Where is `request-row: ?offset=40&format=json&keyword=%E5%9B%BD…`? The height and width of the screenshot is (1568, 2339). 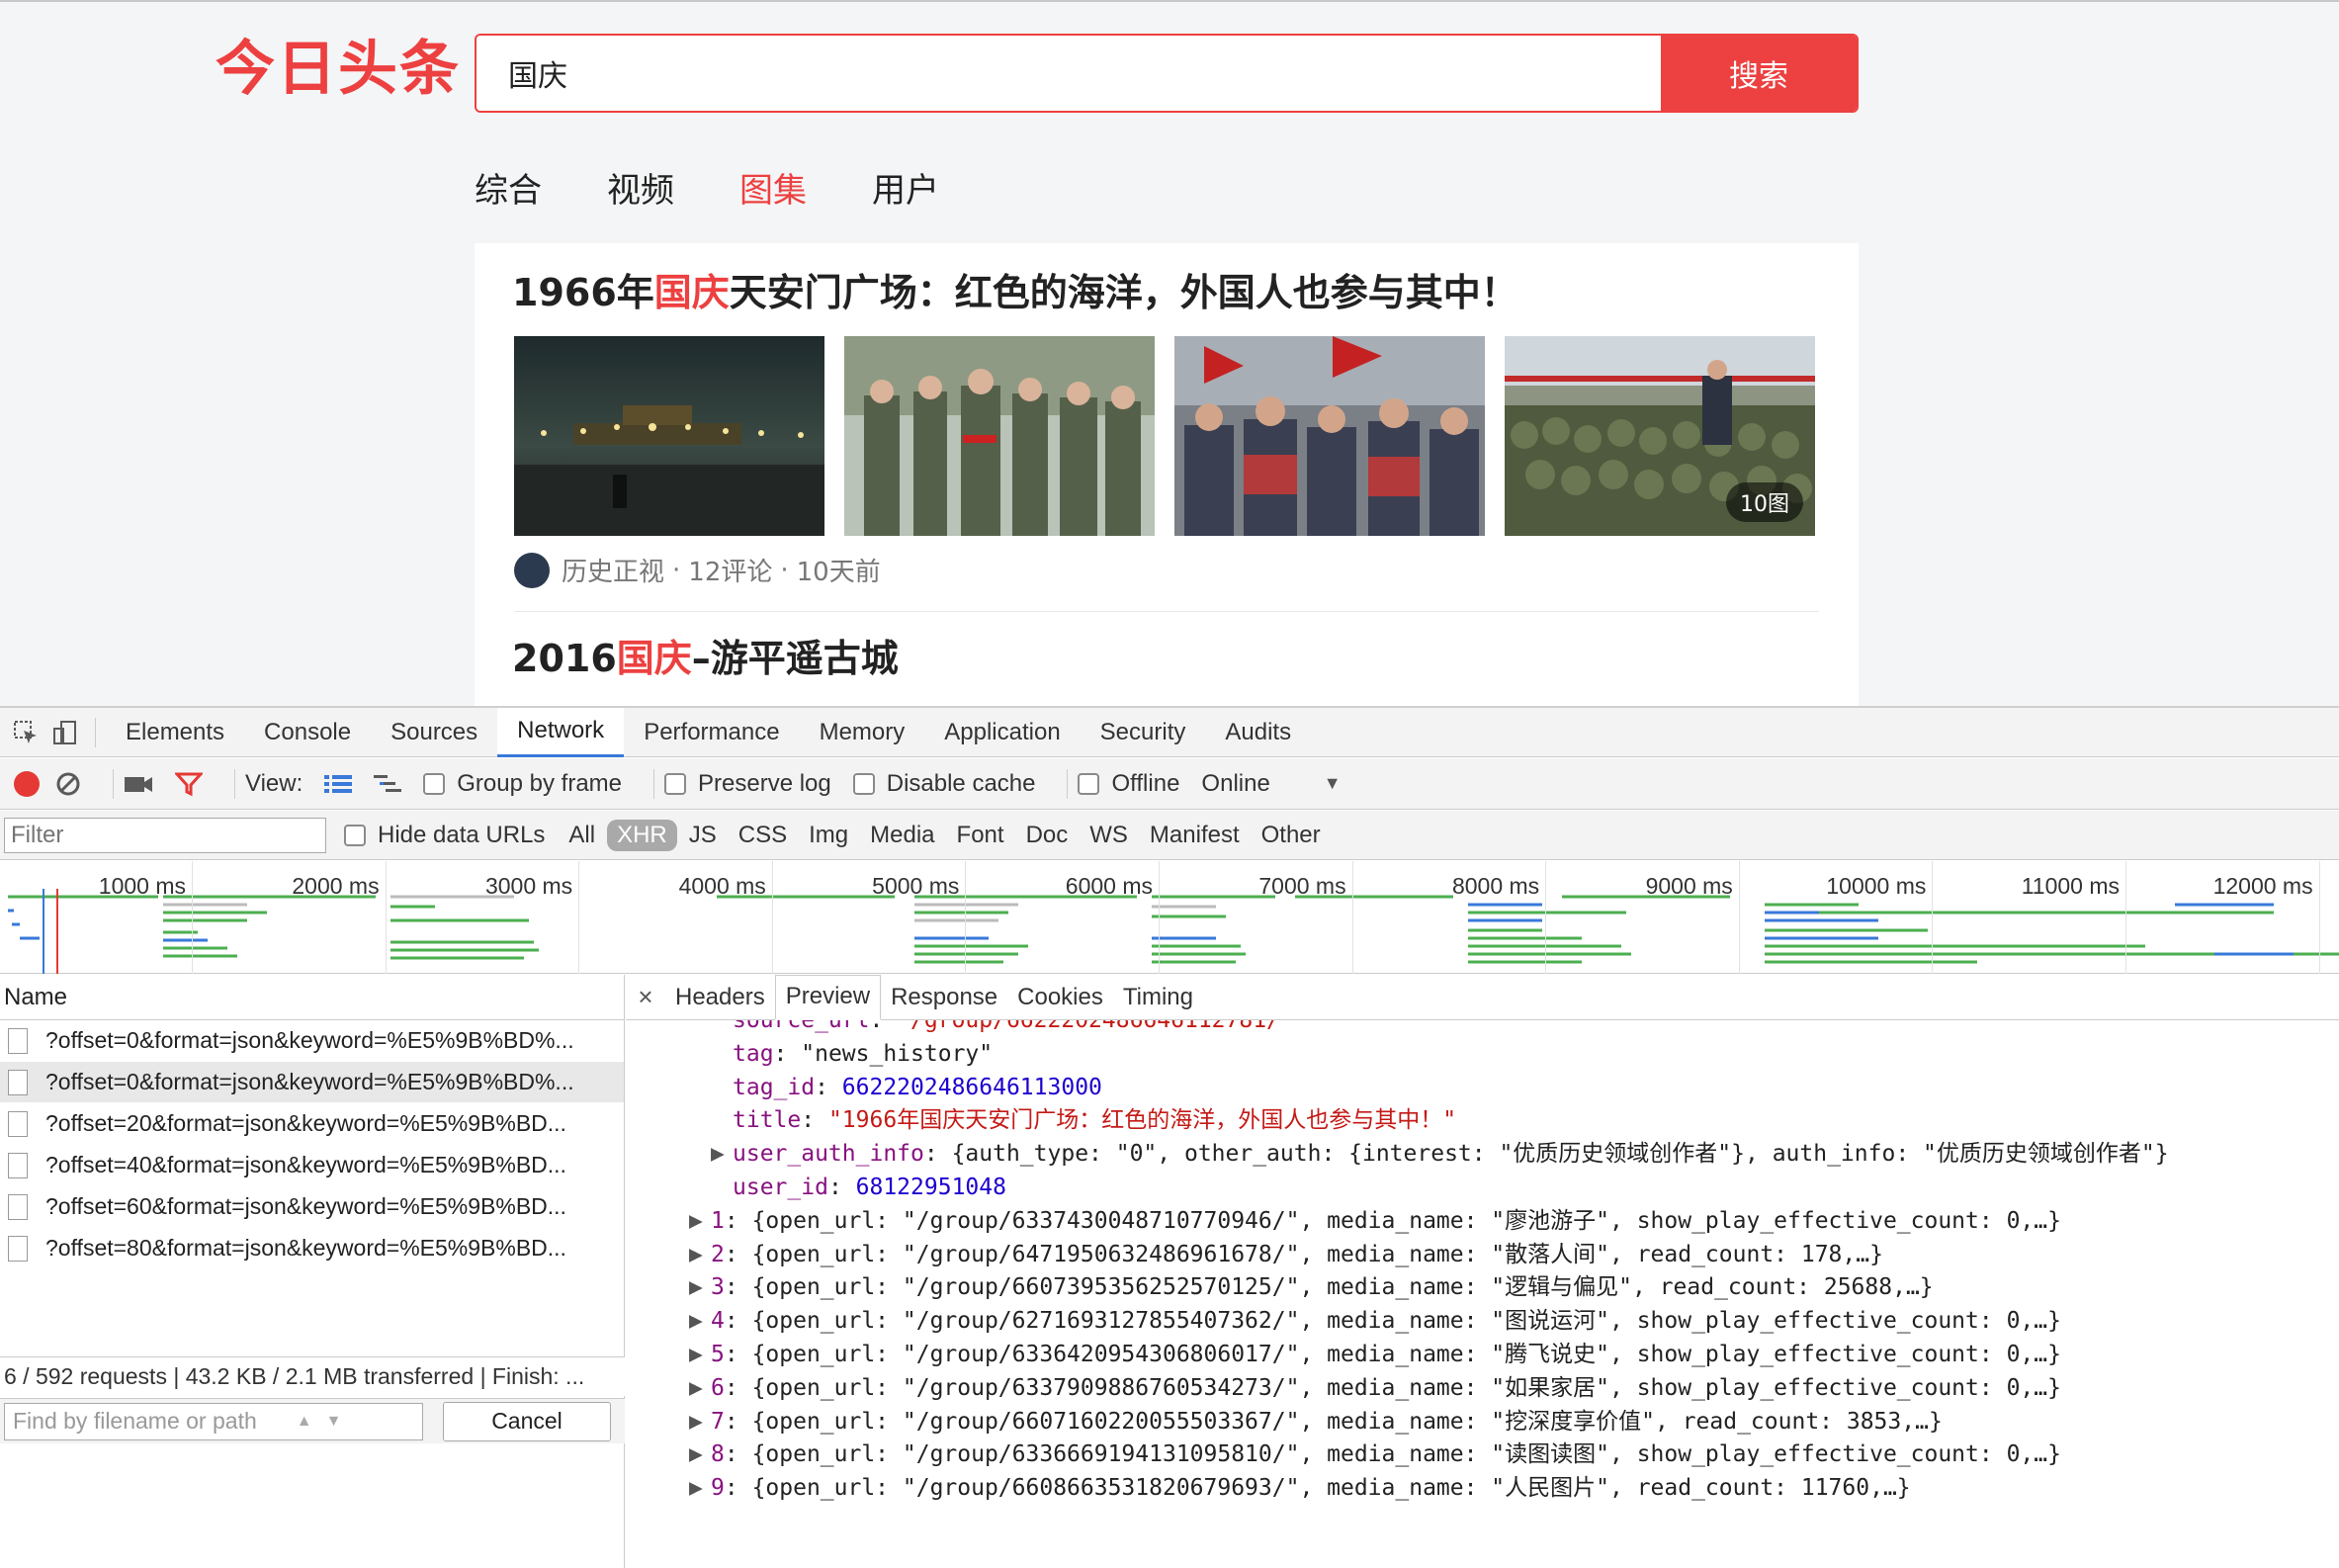 request-row: ?offset=40&format=json&keyword=%E5%9B%BD… is located at coordinates (312, 1166).